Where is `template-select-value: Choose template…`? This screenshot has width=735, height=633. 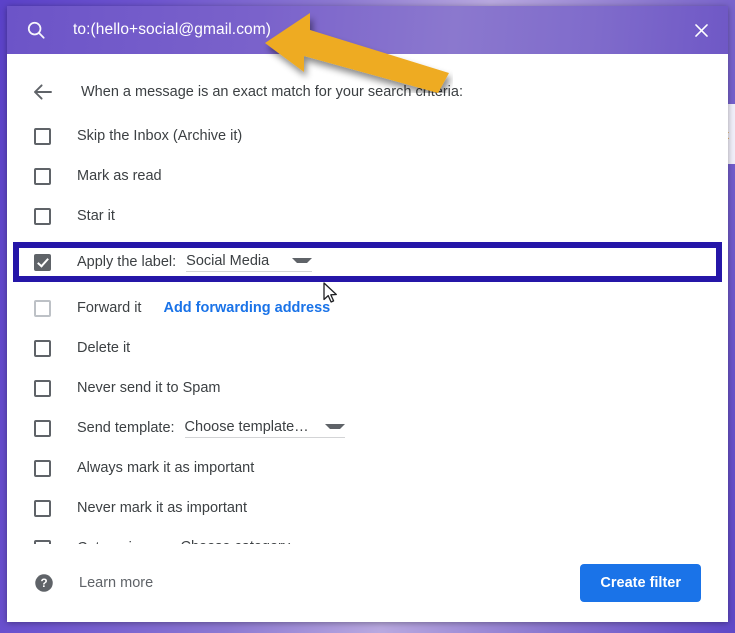 template-select-value: Choose template… is located at coordinates (246, 426).